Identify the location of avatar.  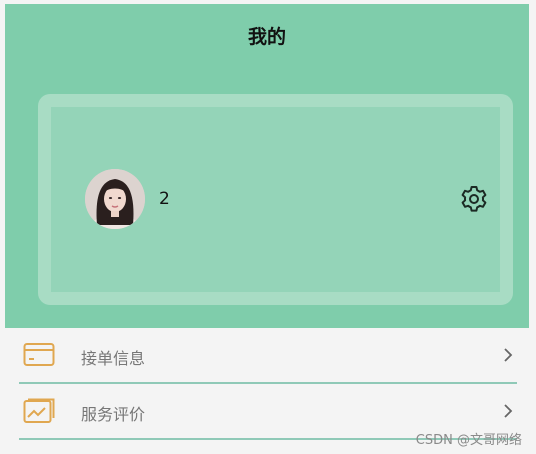
(115, 199).